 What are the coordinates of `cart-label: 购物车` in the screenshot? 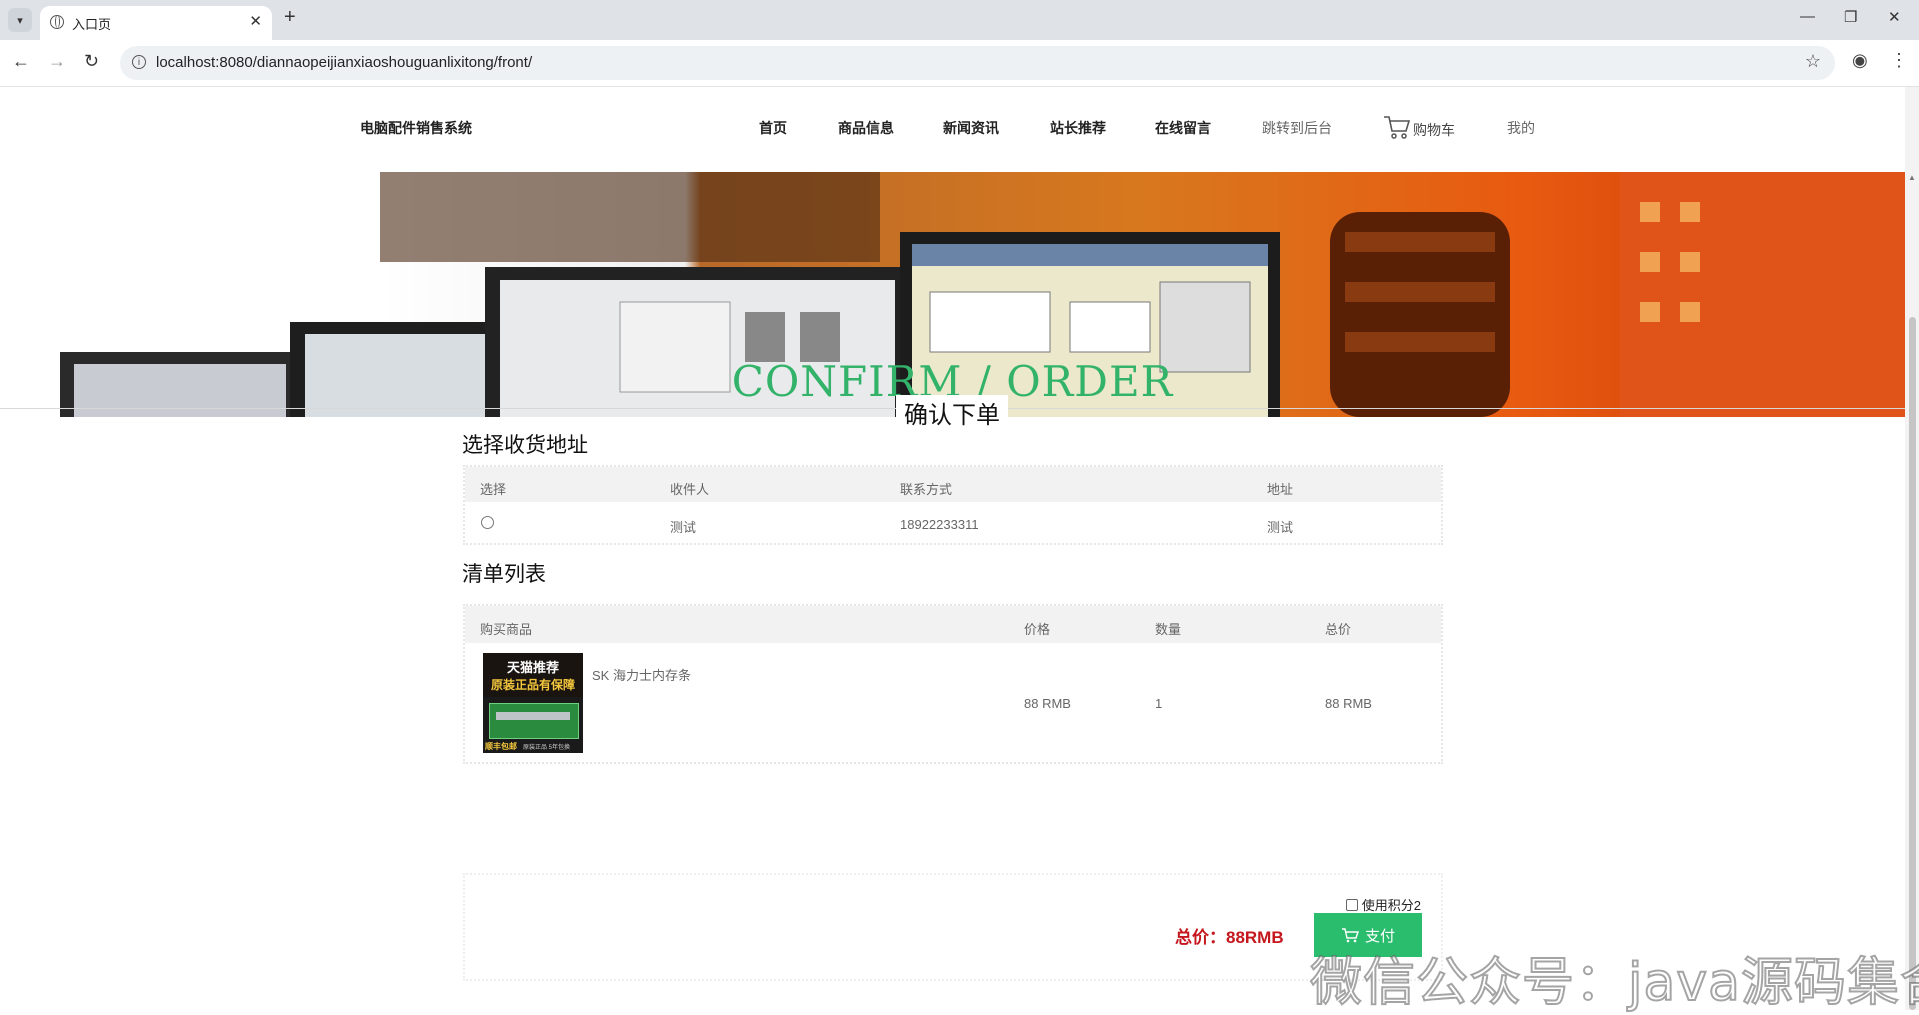 It's located at (1434, 130).